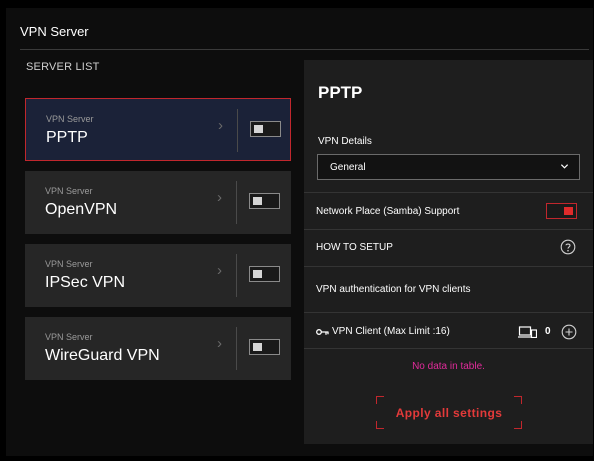  I want to click on server-card-name: IPSec VPN, so click(85, 282).